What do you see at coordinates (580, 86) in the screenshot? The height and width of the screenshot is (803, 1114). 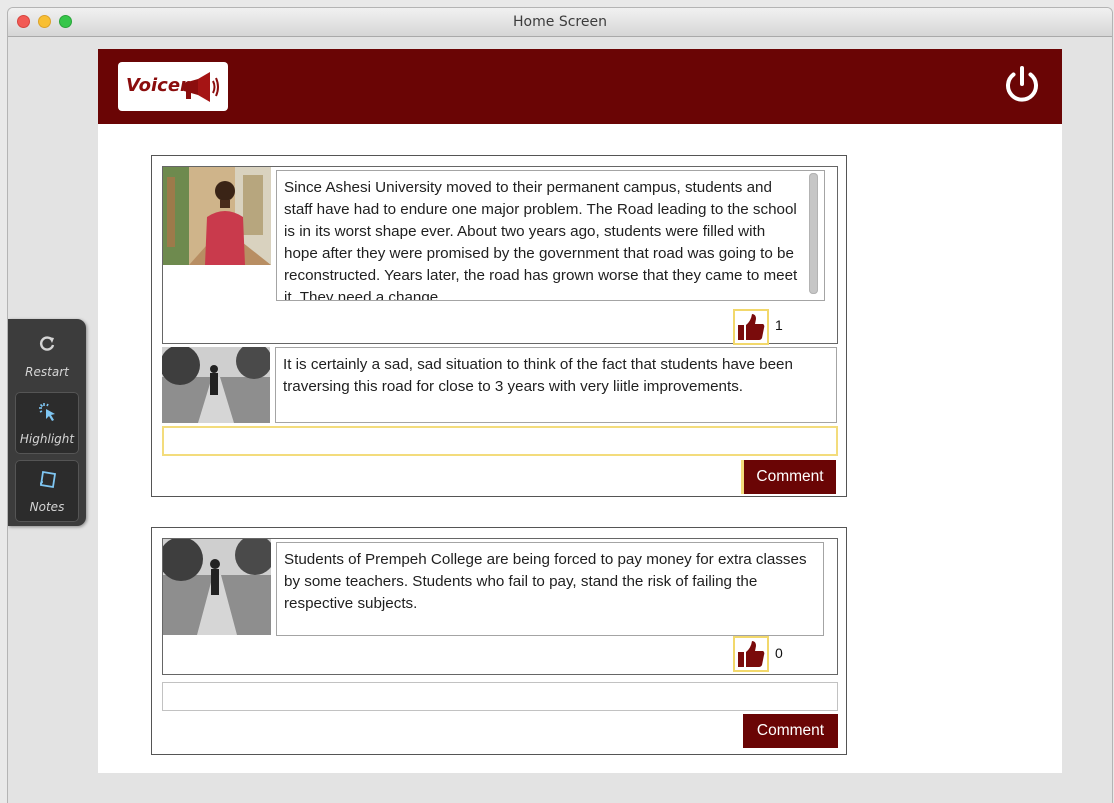 I see `app-header: Voicer` at bounding box center [580, 86].